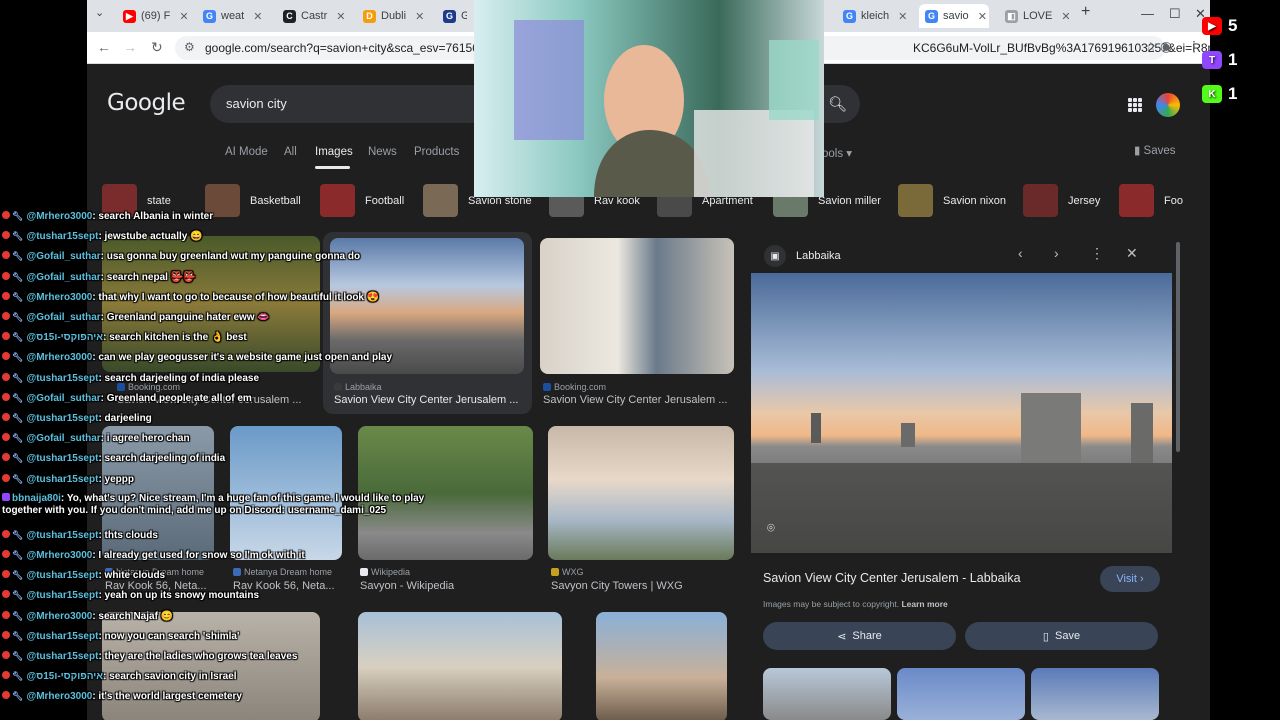 The width and height of the screenshot is (1280, 720). I want to click on reload-icon: ↻, so click(157, 47).